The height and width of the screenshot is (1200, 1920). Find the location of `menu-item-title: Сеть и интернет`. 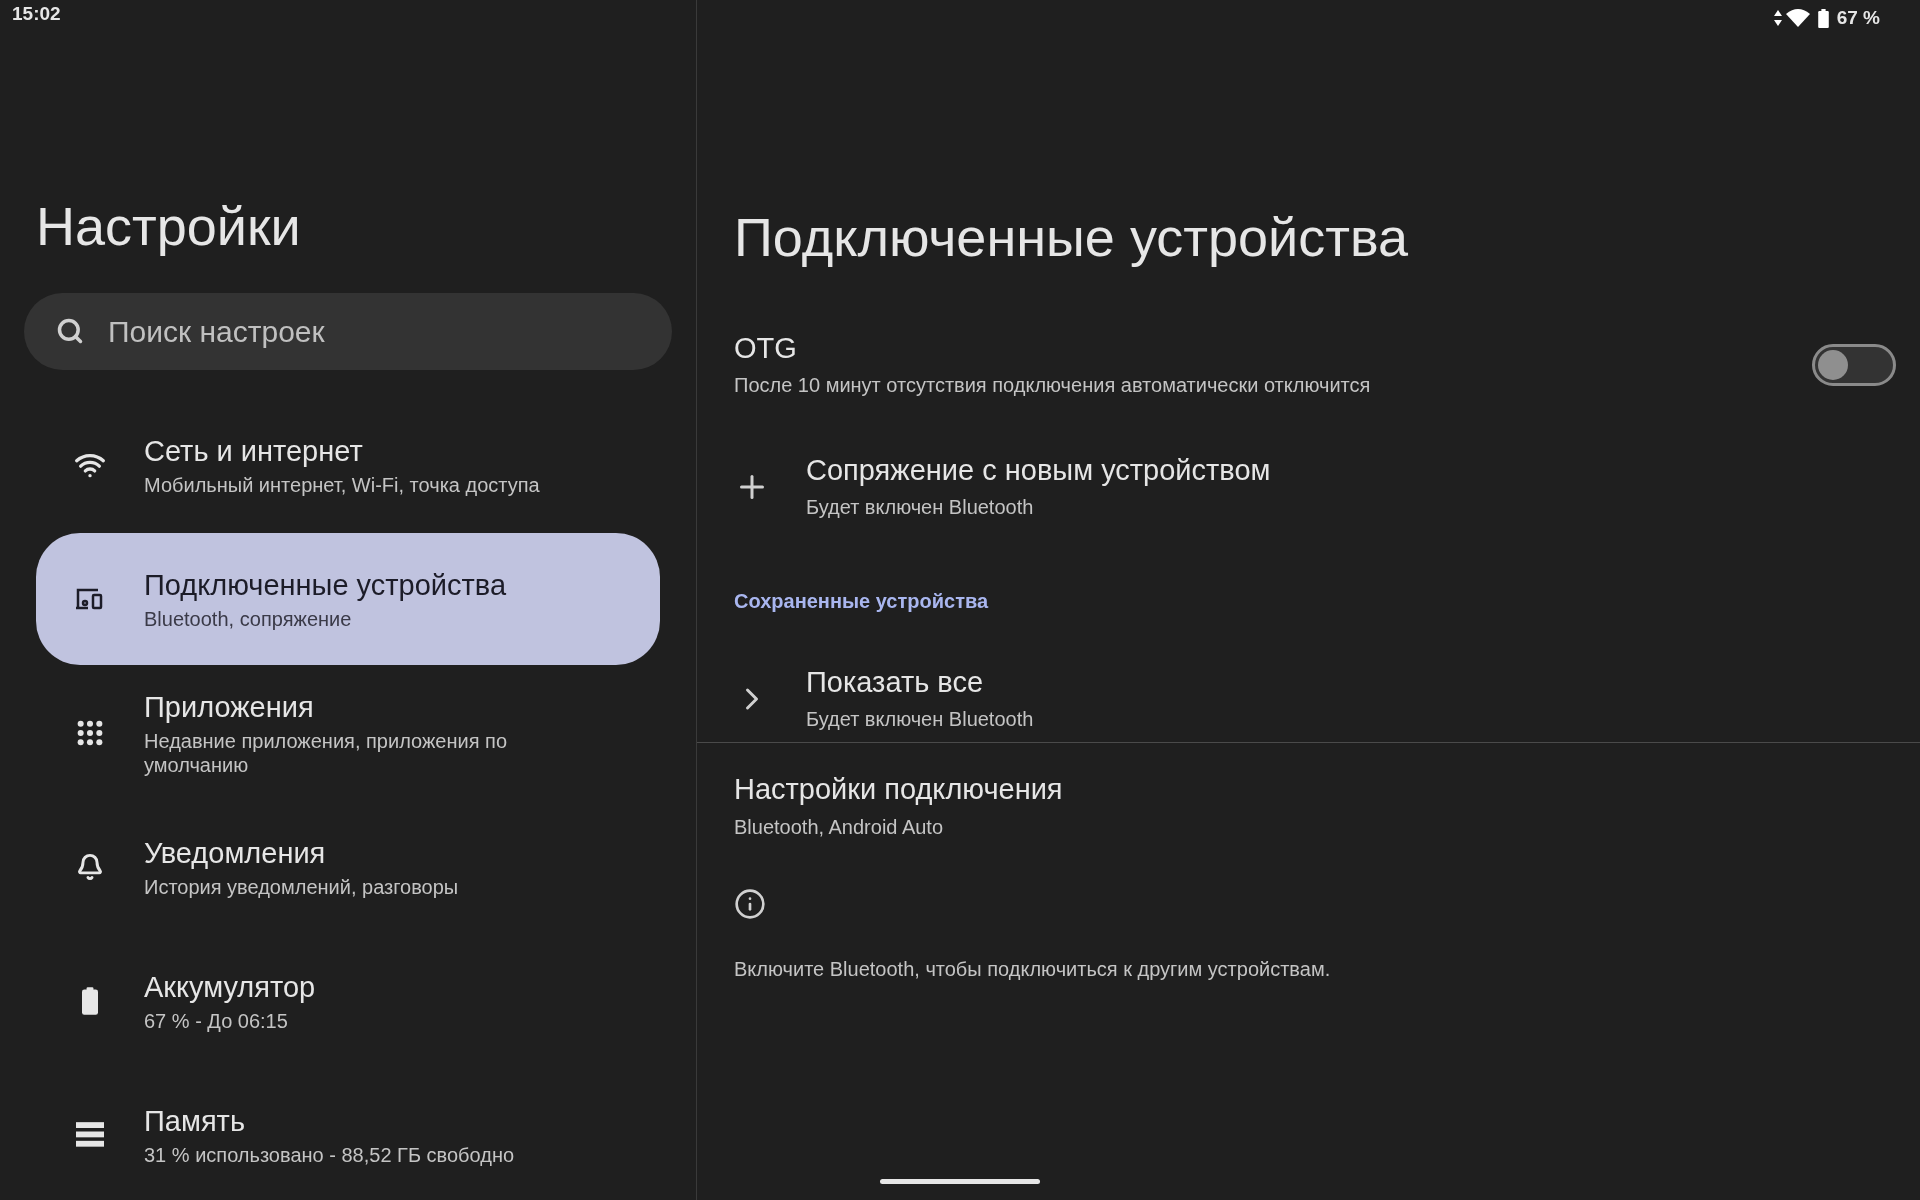

menu-item-title: Сеть и интернет is located at coordinates (254, 451).